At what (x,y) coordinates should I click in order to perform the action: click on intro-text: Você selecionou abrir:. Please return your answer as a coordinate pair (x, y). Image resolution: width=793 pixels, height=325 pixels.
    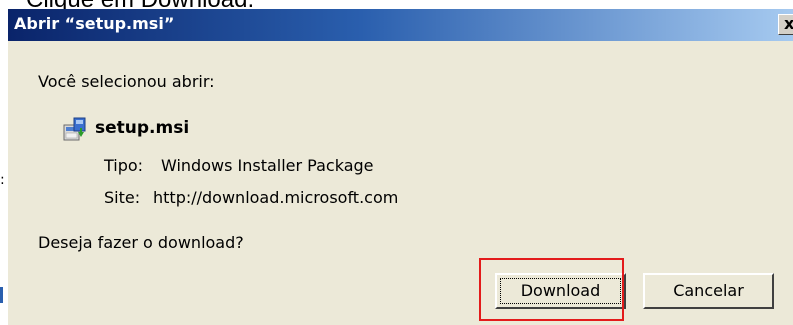
    Looking at the image, I should click on (126, 81).